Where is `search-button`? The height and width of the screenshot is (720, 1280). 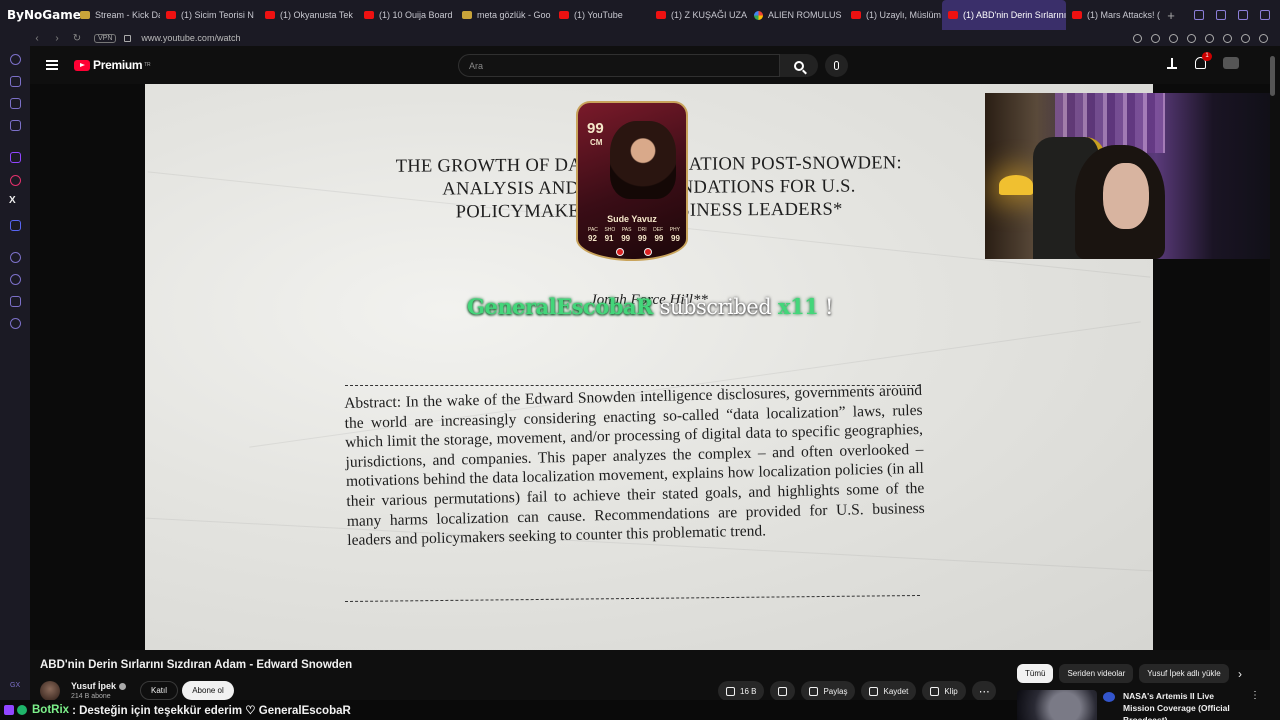
search-button is located at coordinates (799, 65).